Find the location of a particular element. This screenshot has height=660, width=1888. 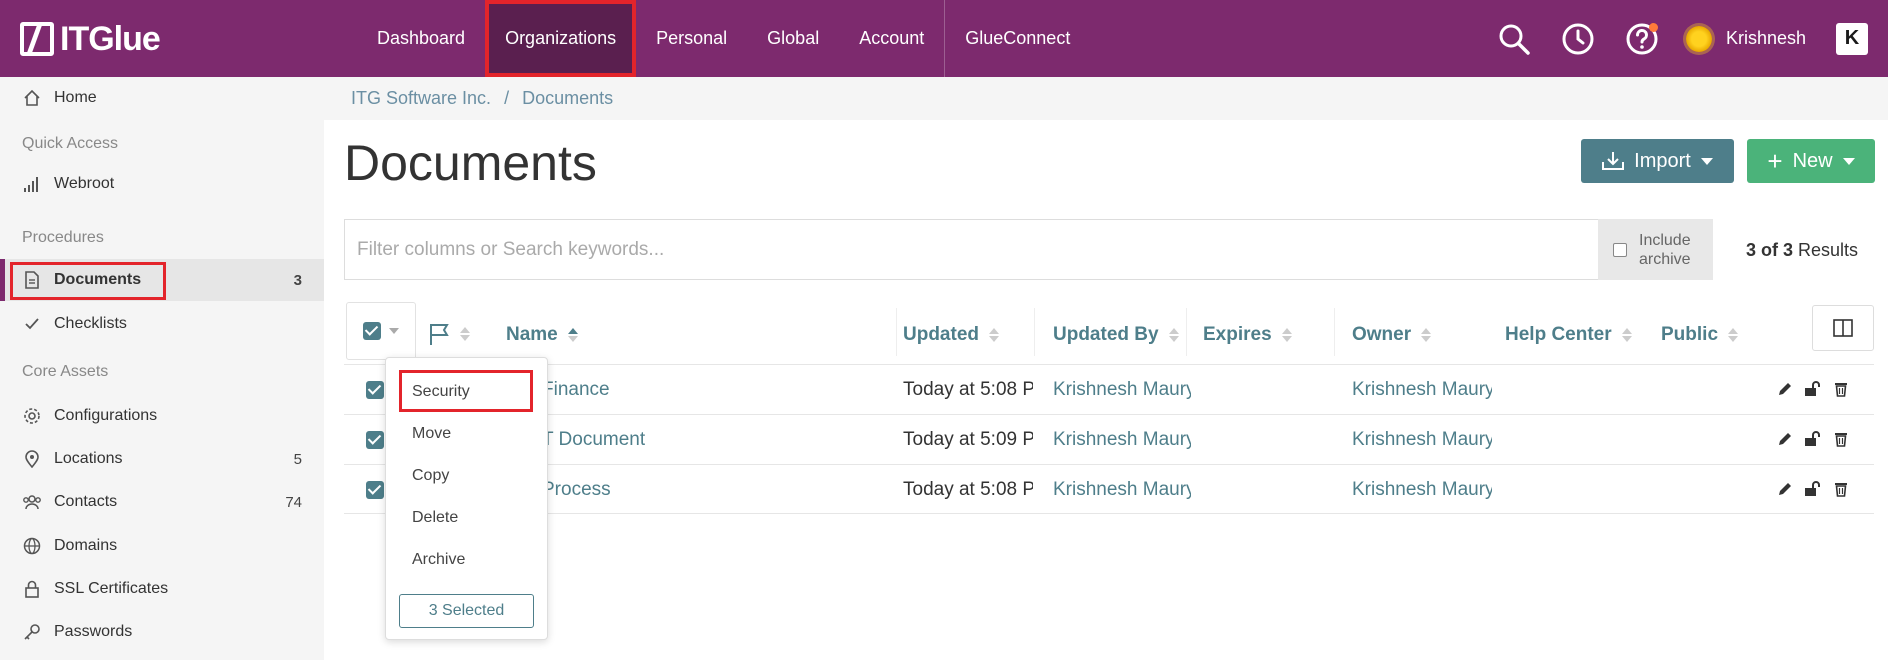

updated-cell: Today at 5:08 PM is located at coordinates (968, 389).